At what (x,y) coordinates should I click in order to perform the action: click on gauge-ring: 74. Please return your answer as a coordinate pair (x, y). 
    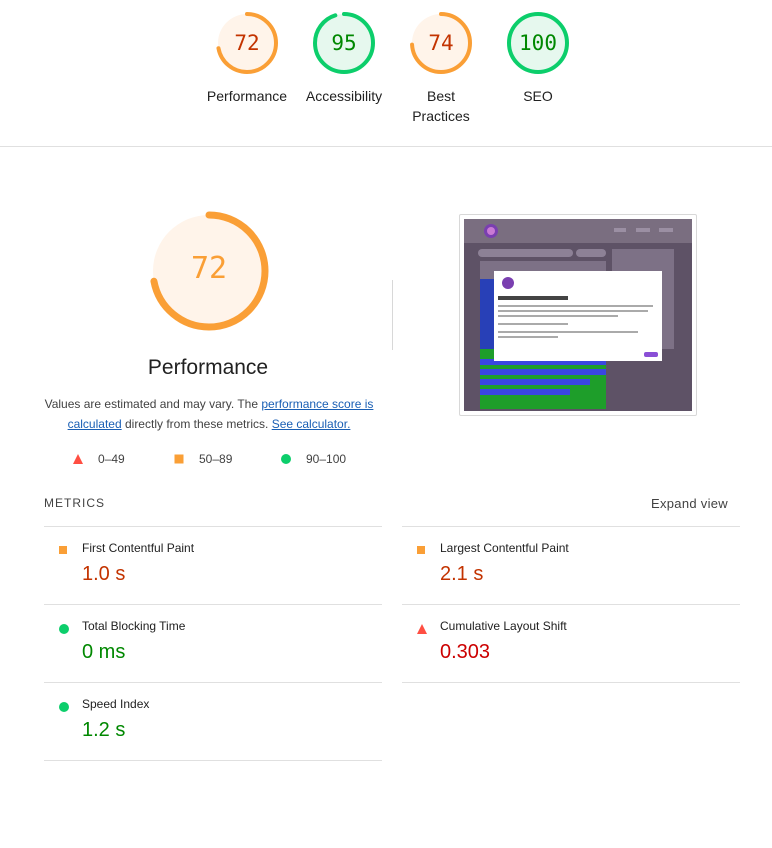
    Looking at the image, I should click on (441, 43).